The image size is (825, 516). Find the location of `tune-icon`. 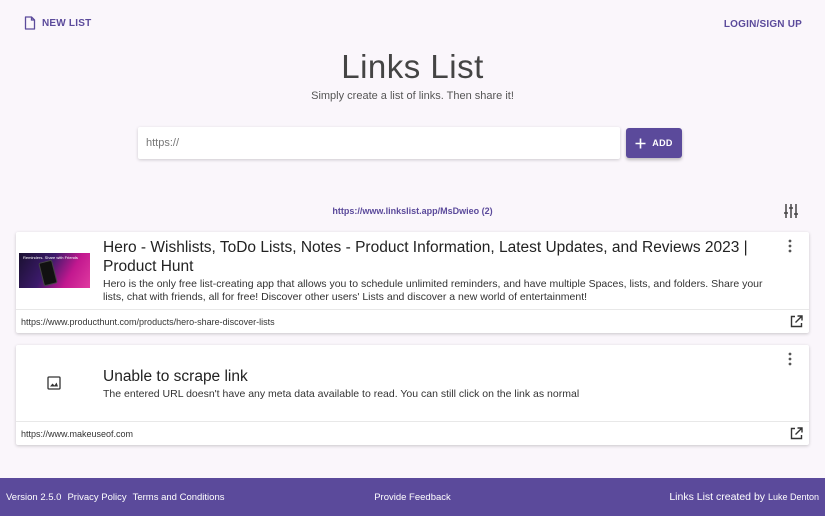

tune-icon is located at coordinates (791, 211).